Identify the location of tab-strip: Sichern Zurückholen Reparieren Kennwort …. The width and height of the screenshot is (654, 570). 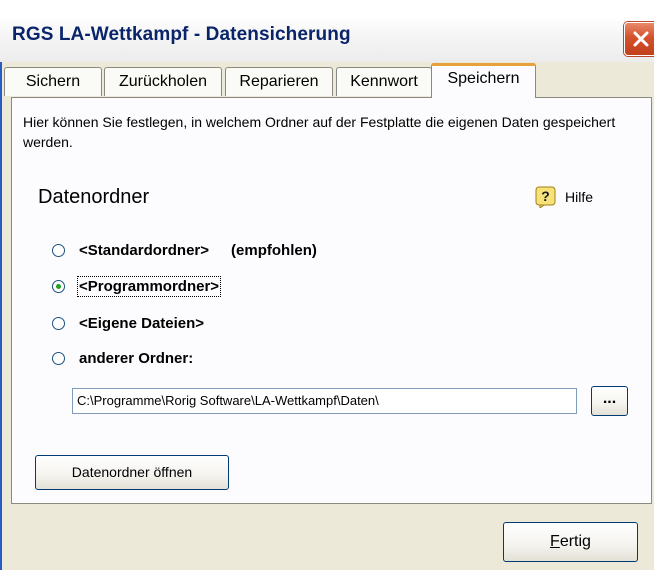
(327, 80).